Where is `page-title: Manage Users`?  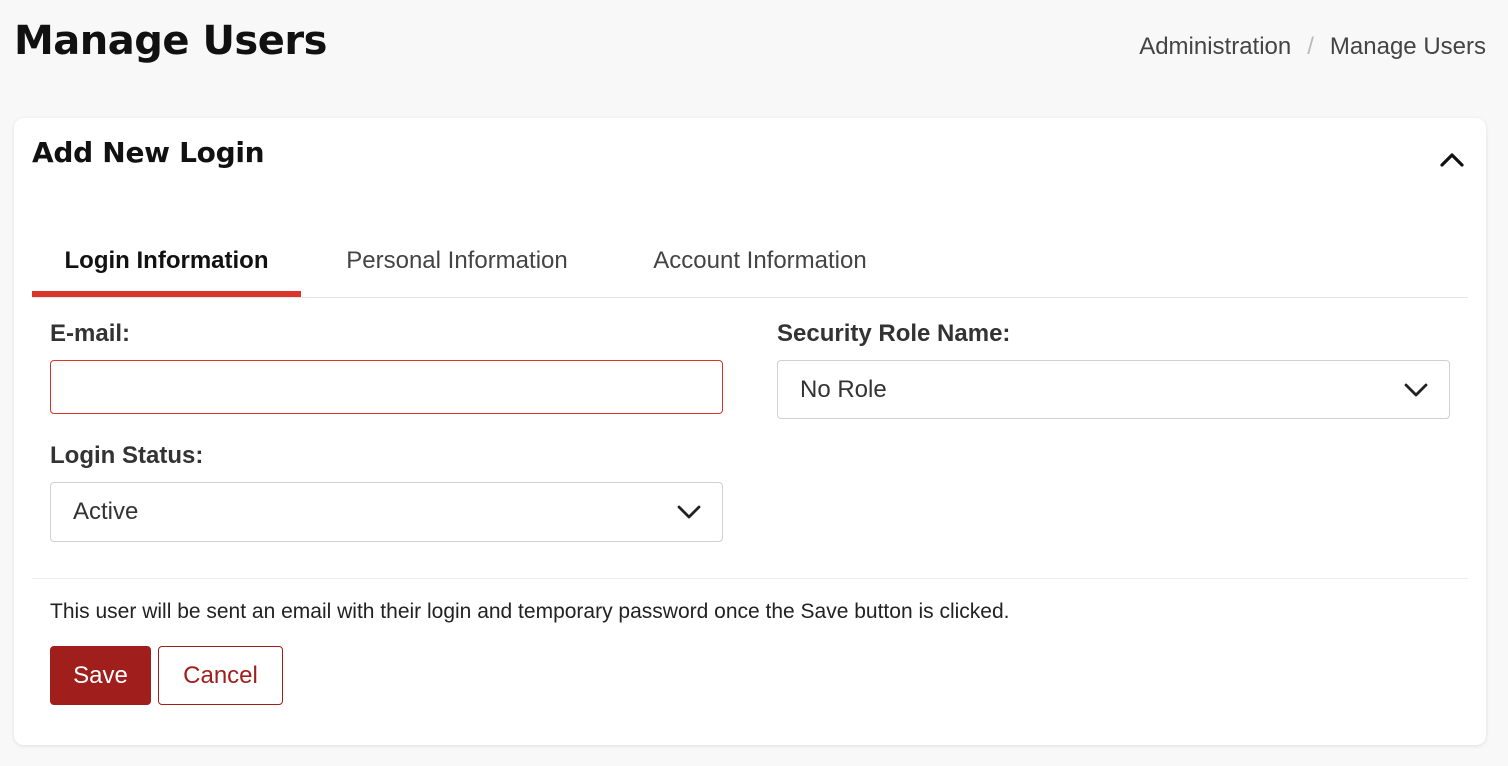 page-title: Manage Users is located at coordinates (170, 41).